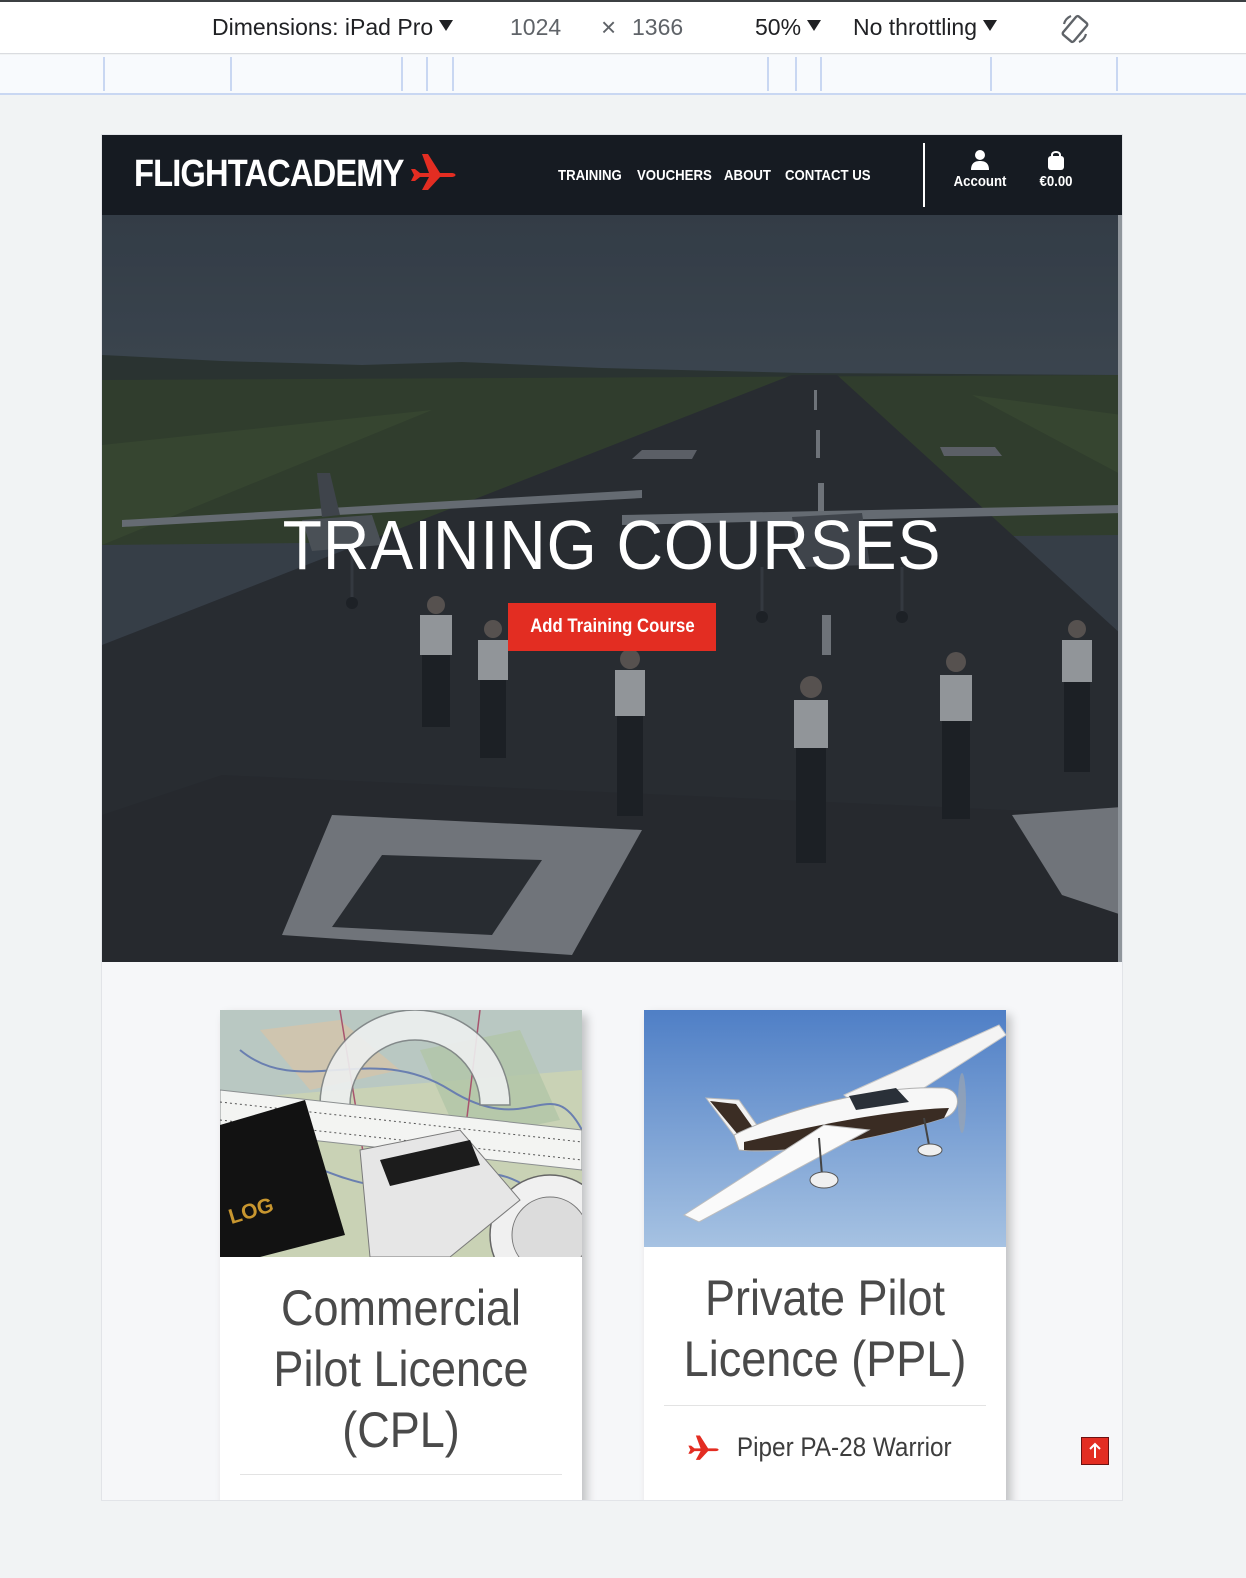  I want to click on arrow-up-icon, so click(1095, 1450).